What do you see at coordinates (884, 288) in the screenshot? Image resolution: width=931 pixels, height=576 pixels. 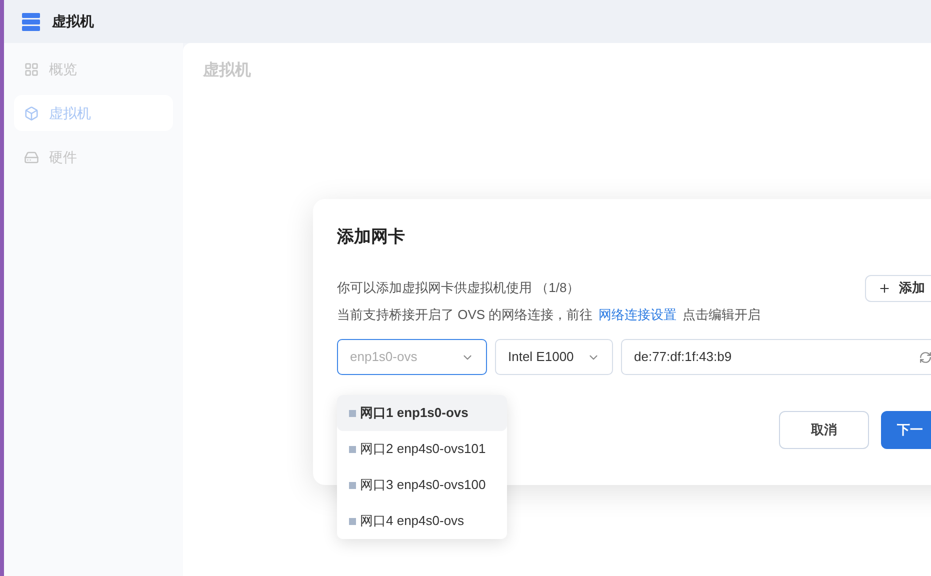 I see `plus-icon` at bounding box center [884, 288].